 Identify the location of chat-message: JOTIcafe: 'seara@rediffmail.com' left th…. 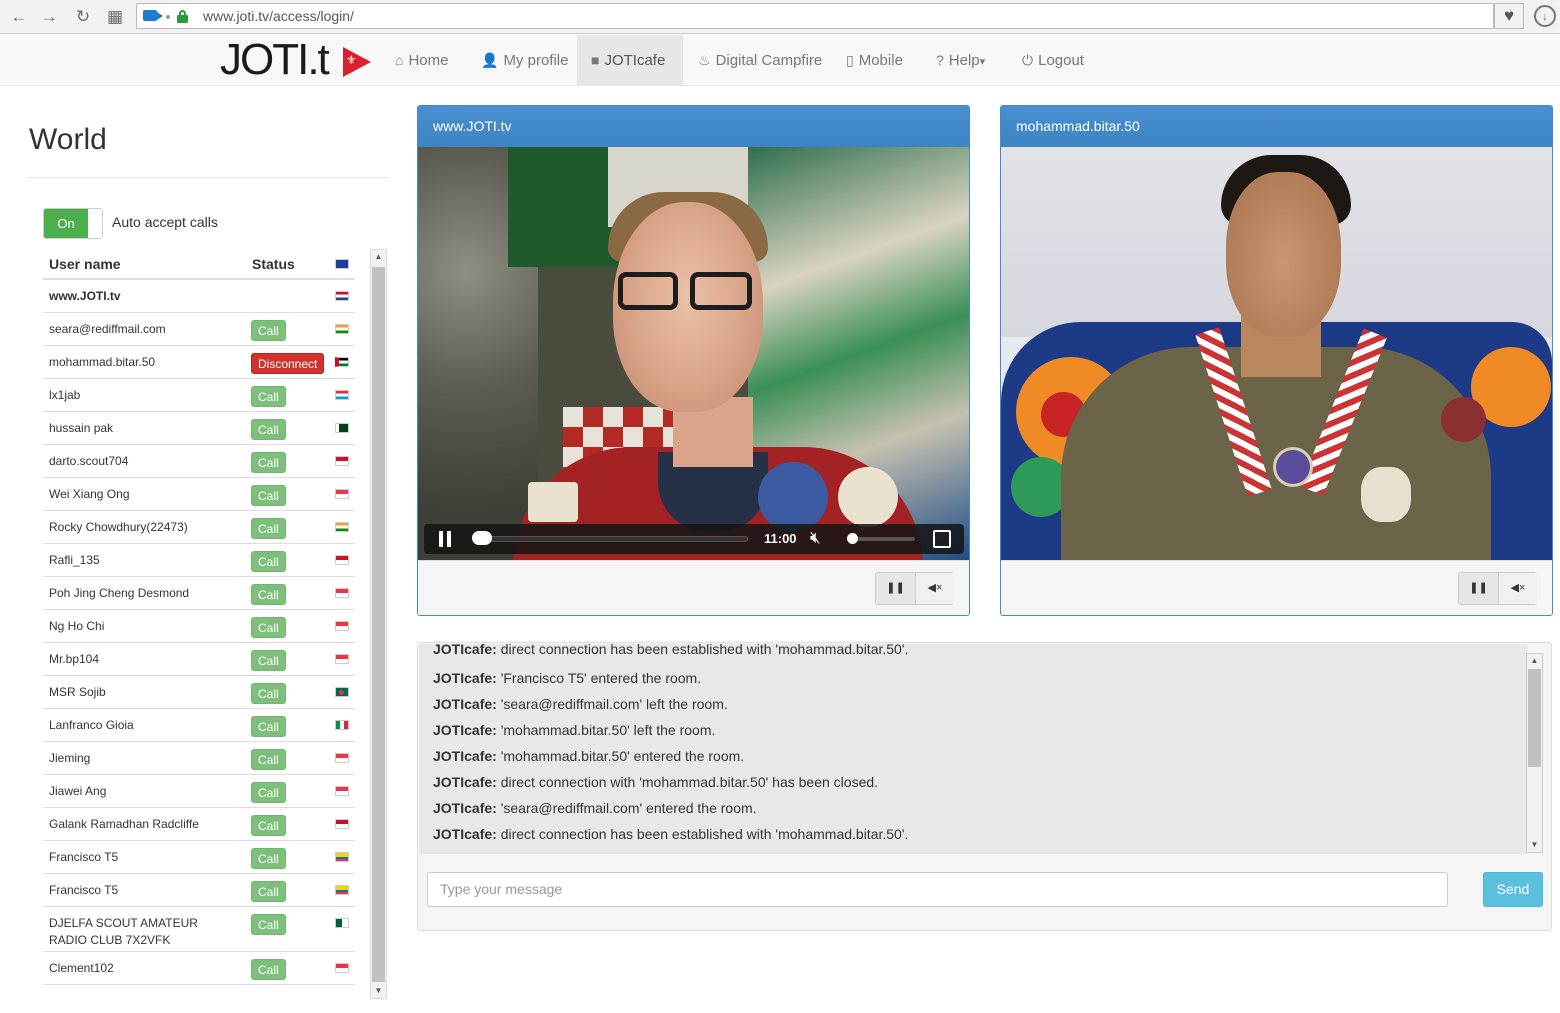
(580, 704).